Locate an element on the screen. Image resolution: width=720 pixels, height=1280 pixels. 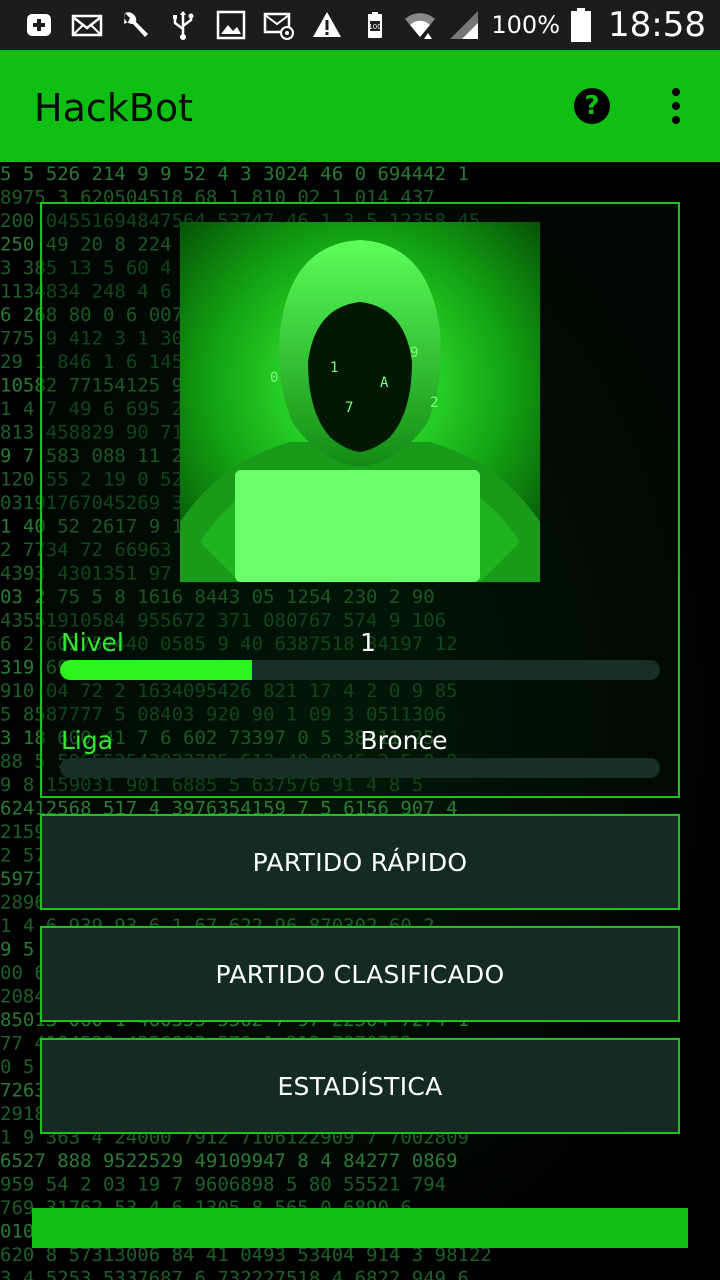
league-value: Bronce is located at coordinates (404, 740).